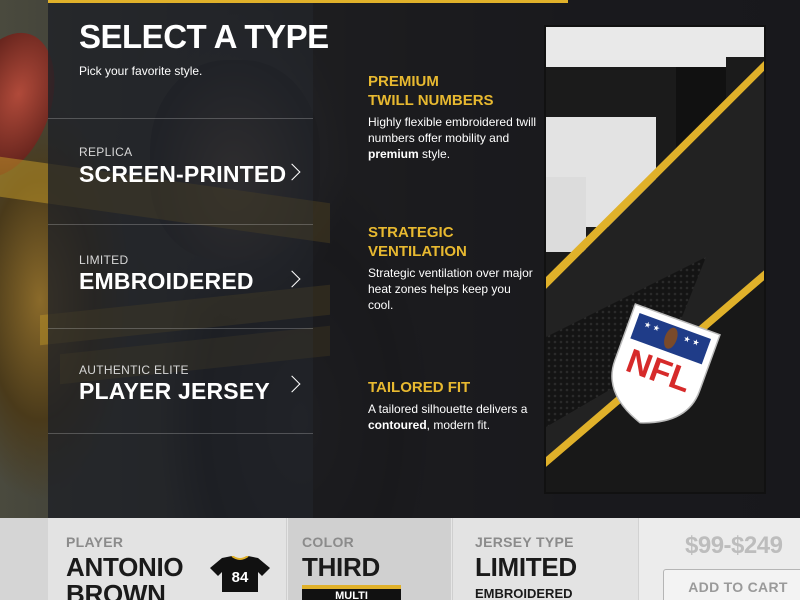 Image resolution: width=800 pixels, height=600 pixels. Describe the element at coordinates (166, 281) in the screenshot. I see `type-name: EMBROIDERED` at that location.